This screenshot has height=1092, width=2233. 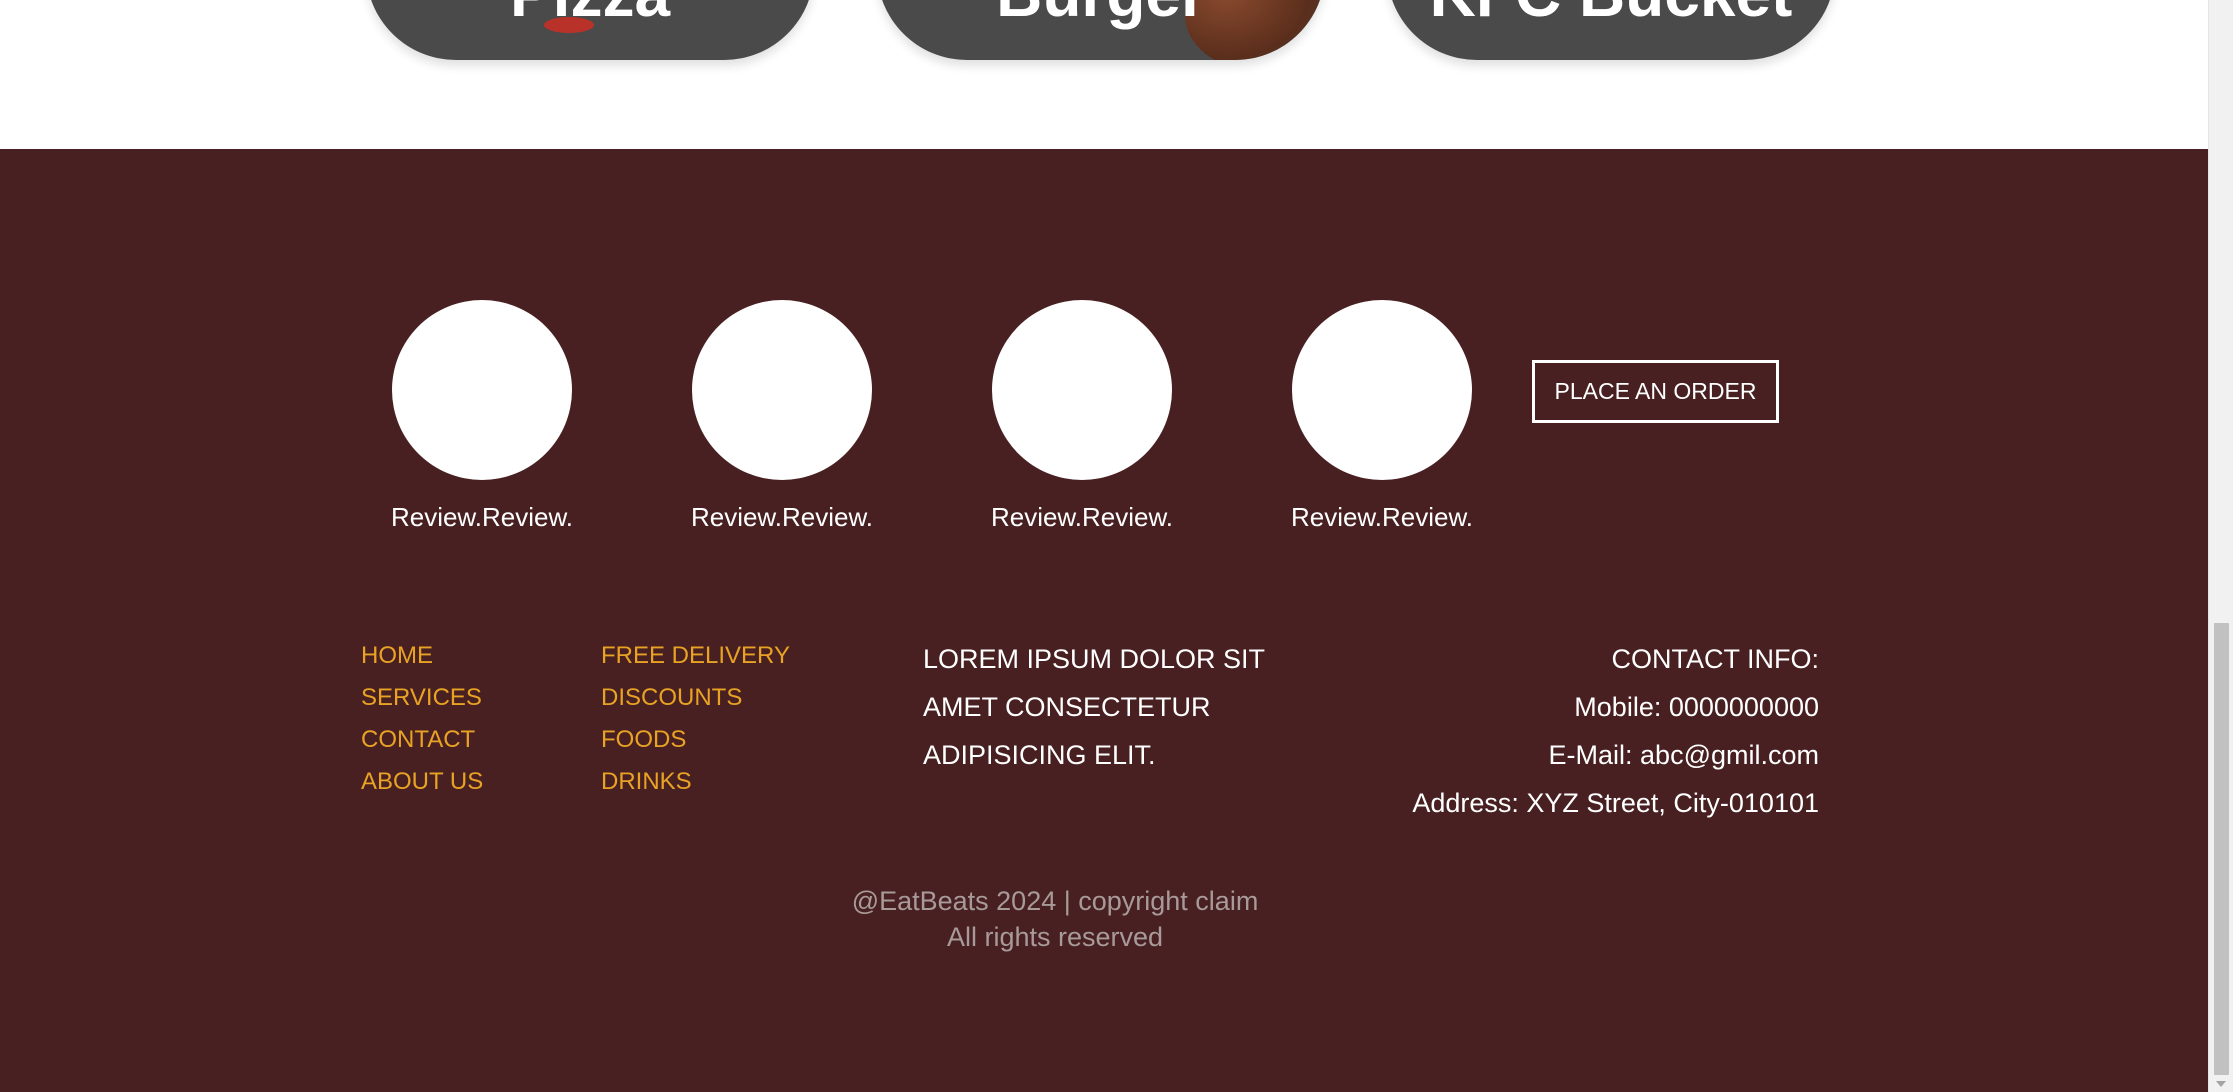 What do you see at coordinates (422, 782) in the screenshot?
I see `footer-link-about-us: ABOUT US` at bounding box center [422, 782].